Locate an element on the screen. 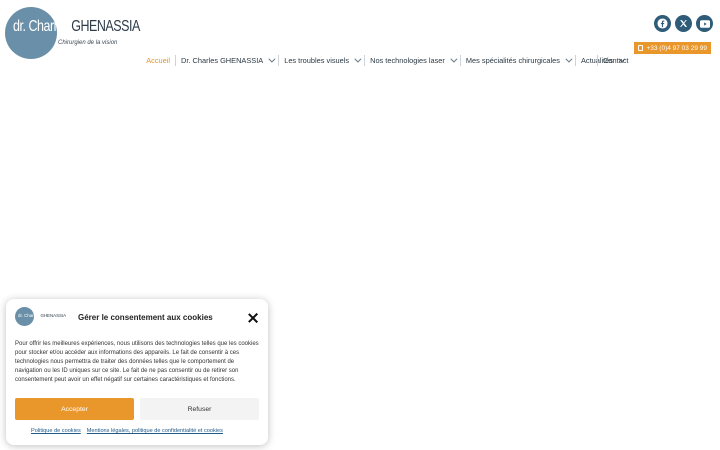 This screenshot has height=450, width=720. cookie-logo-last: GHENASSIA is located at coordinates (53, 315).